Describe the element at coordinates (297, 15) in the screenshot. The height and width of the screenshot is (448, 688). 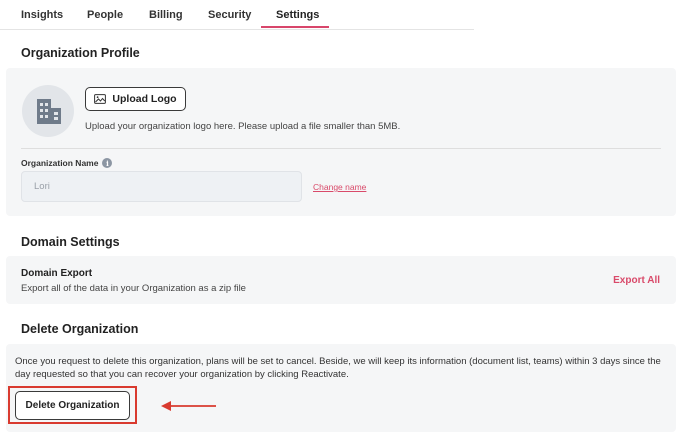
I see `tab-settings: Settings` at that location.